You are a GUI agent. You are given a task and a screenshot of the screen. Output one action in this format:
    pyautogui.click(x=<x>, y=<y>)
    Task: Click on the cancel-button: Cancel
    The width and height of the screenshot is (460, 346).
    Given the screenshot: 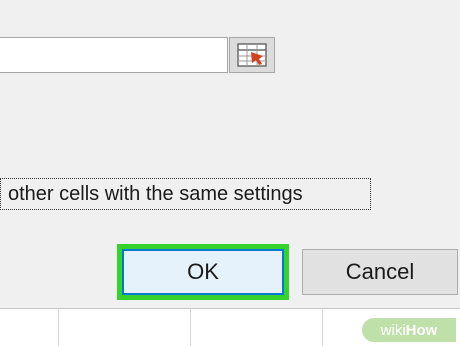 What is the action you would take?
    pyautogui.click(x=380, y=272)
    